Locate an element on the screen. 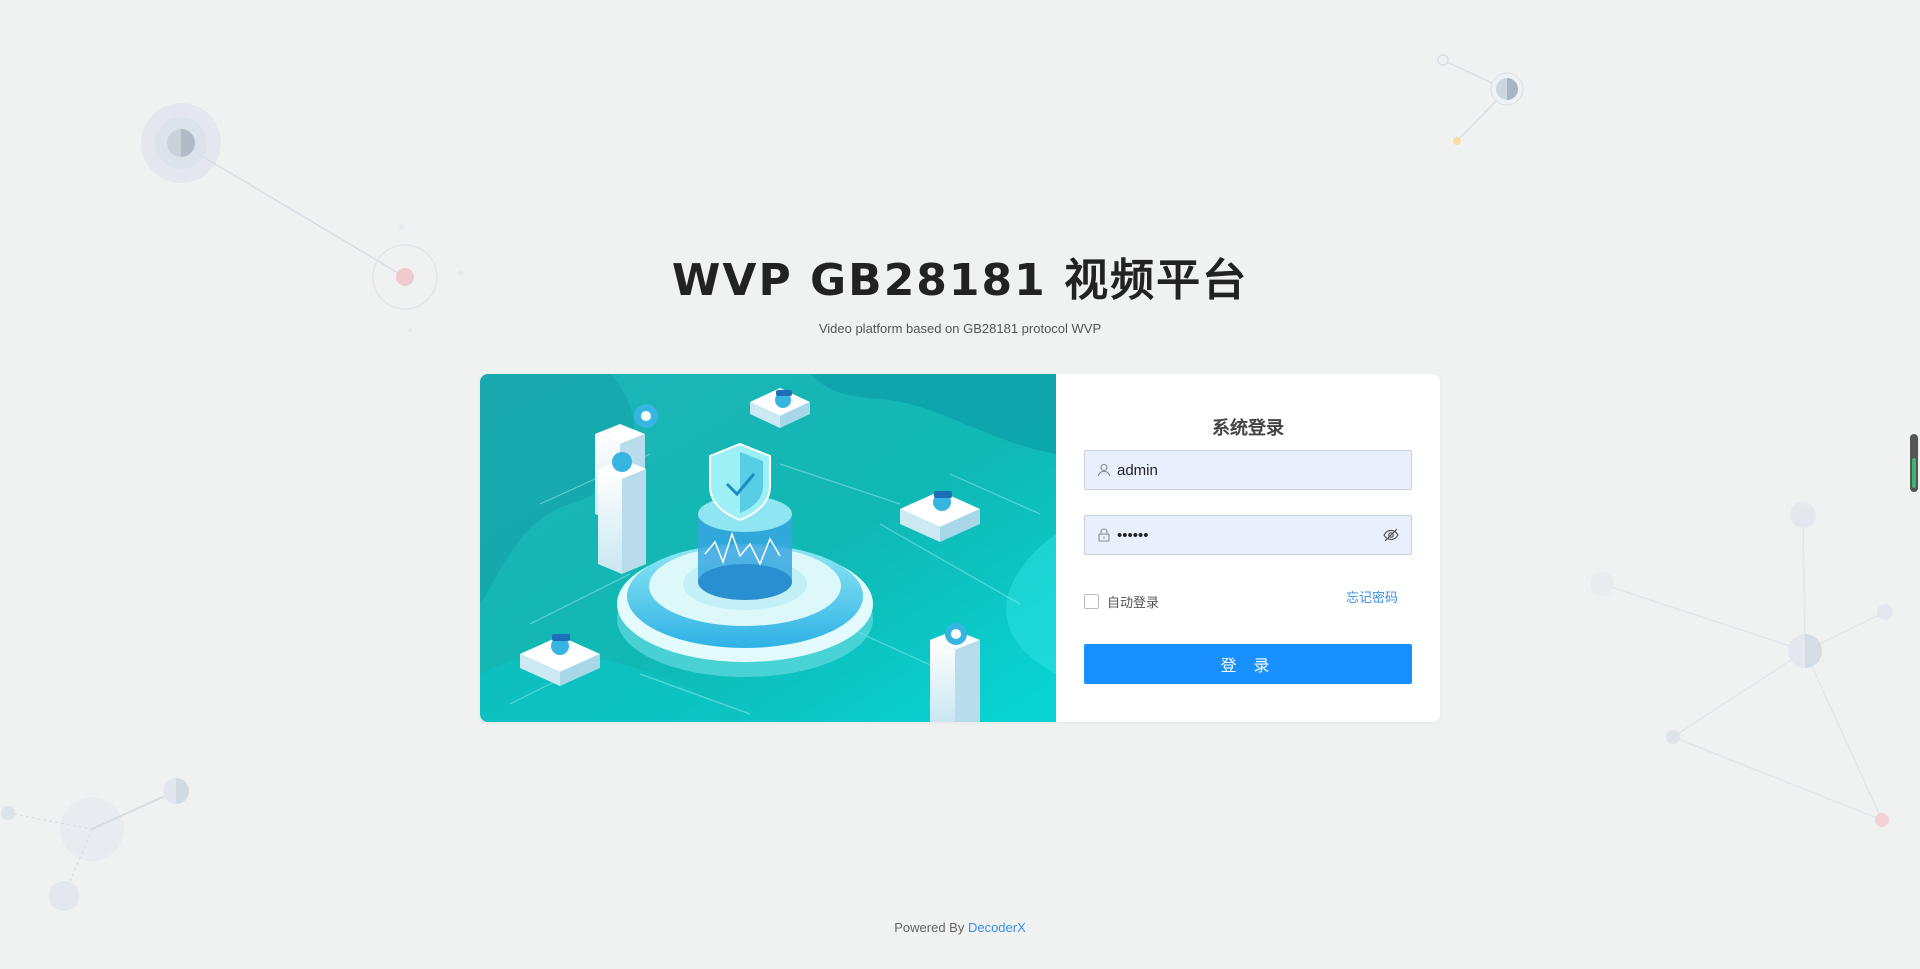 Image resolution: width=1920 pixels, height=969 pixels. brand-link: DecoderX is located at coordinates (997, 927).